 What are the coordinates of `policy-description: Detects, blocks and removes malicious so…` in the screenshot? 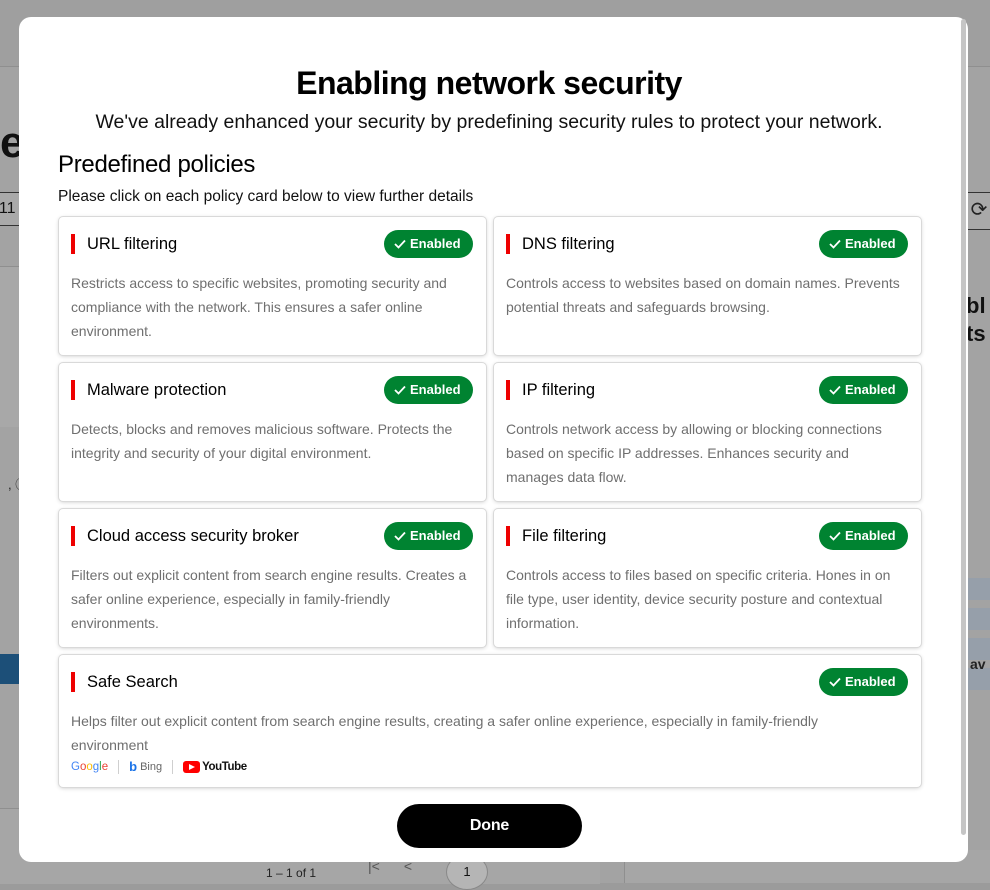 It's located at (262, 441).